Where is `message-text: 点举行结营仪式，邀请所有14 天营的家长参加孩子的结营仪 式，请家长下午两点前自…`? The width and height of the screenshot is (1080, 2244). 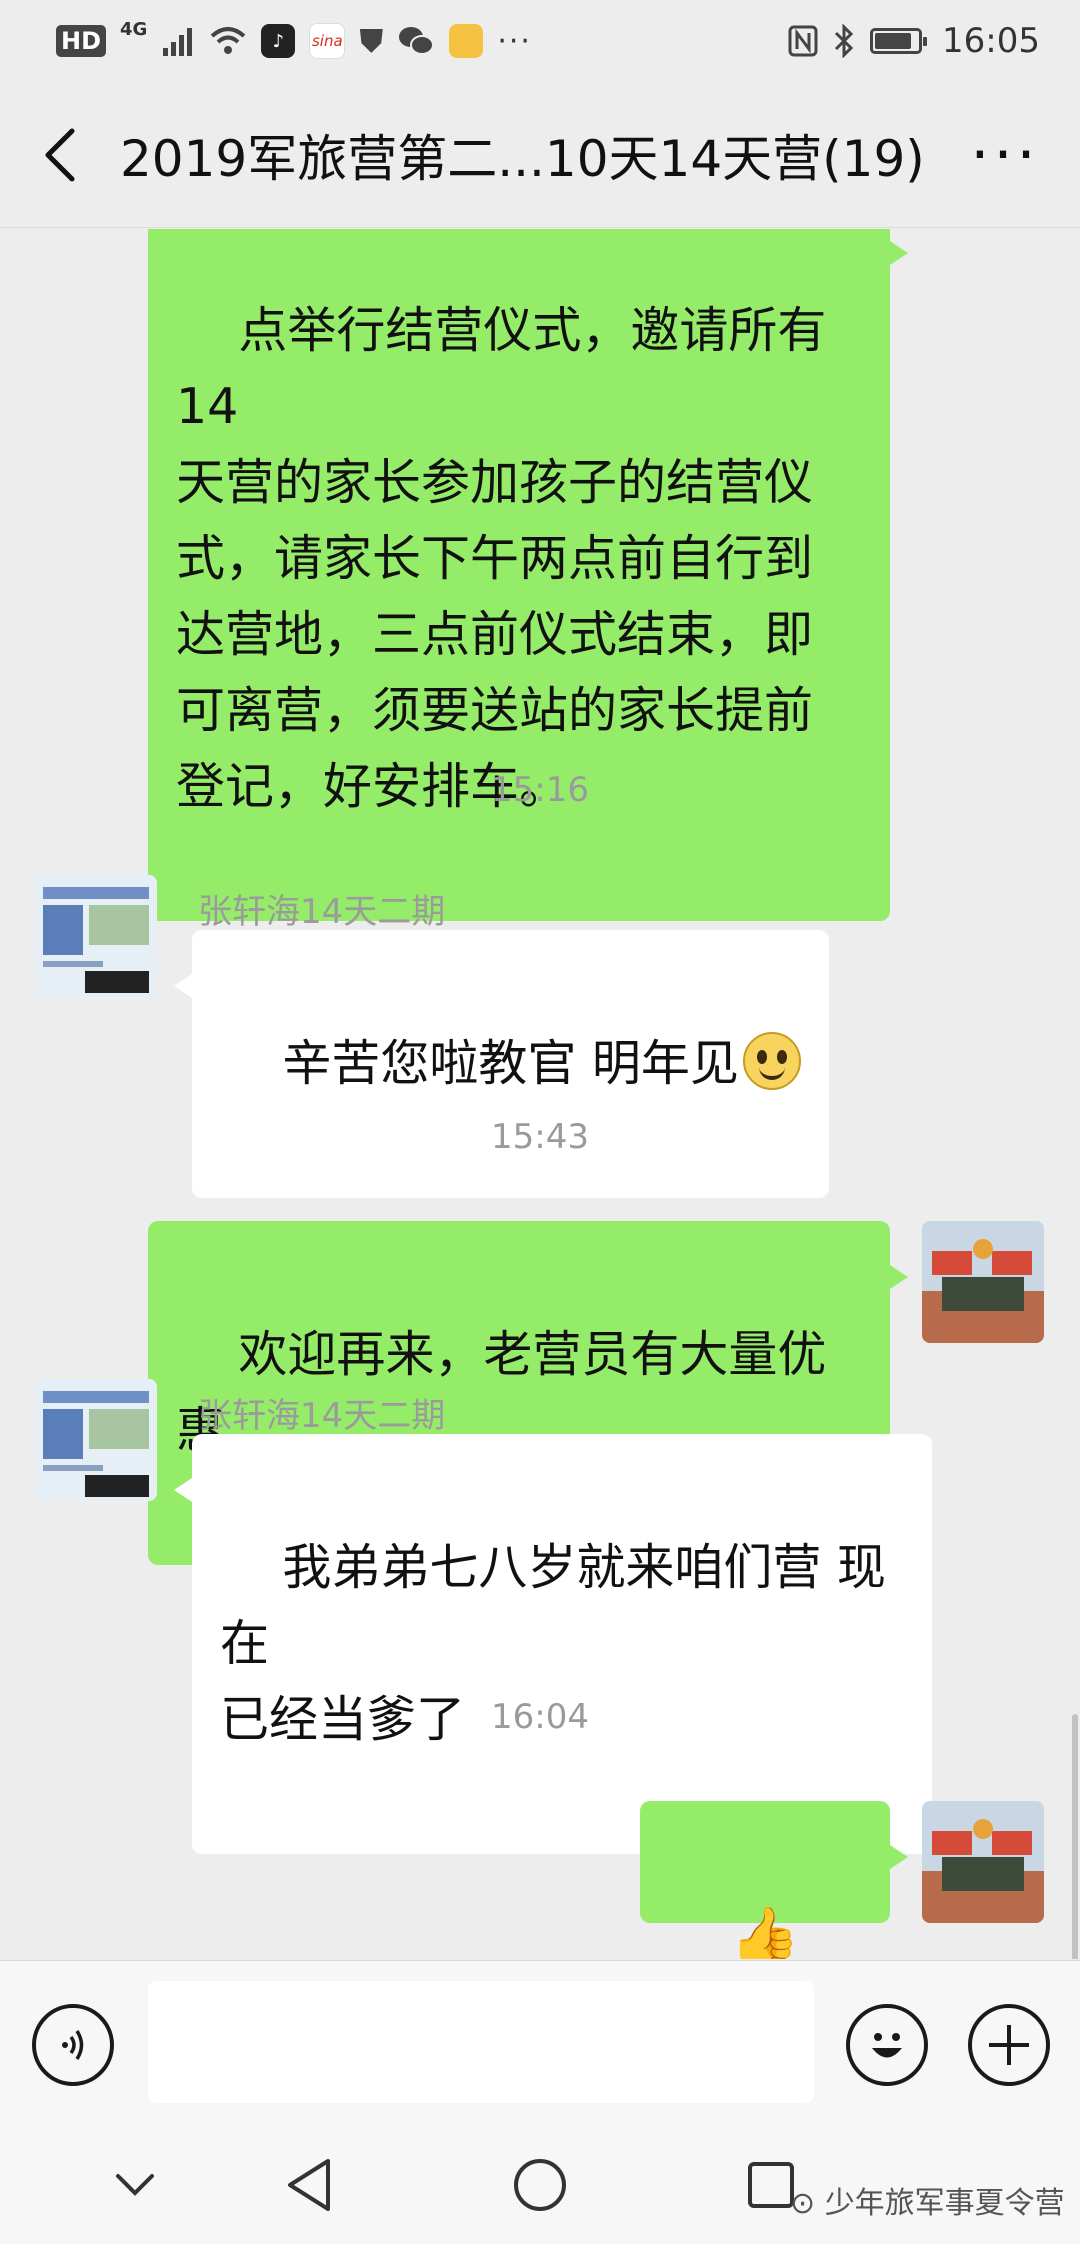 message-text: 点举行结营仪式，邀请所有14 天营的家长参加孩子的结营仪 式，请家长下午两点前自… is located at coordinates (501, 558).